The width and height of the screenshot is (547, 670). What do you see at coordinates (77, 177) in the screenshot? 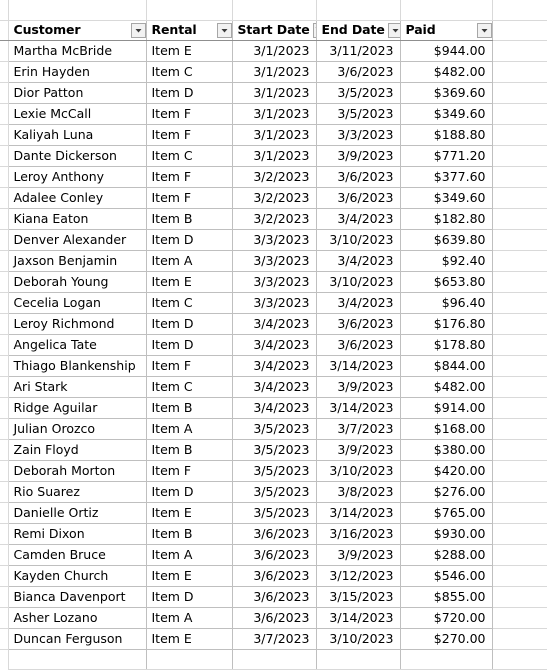
I see `cell-customer: Leroy Anthony` at bounding box center [77, 177].